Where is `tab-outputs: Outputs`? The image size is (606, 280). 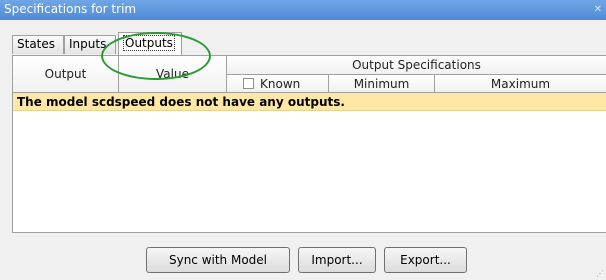
tab-outputs: Outputs is located at coordinates (150, 43).